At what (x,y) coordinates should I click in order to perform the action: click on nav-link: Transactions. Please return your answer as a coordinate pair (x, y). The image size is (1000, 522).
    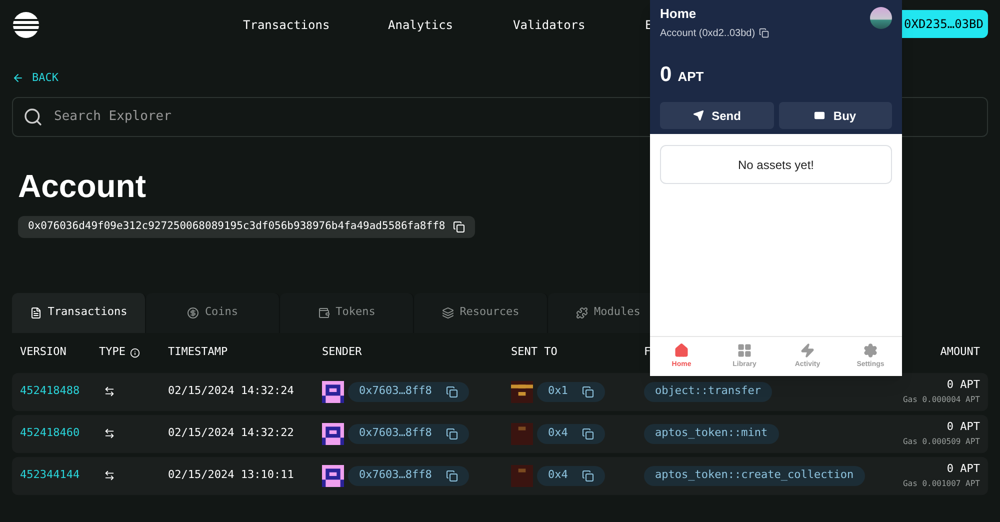
    Looking at the image, I should click on (286, 25).